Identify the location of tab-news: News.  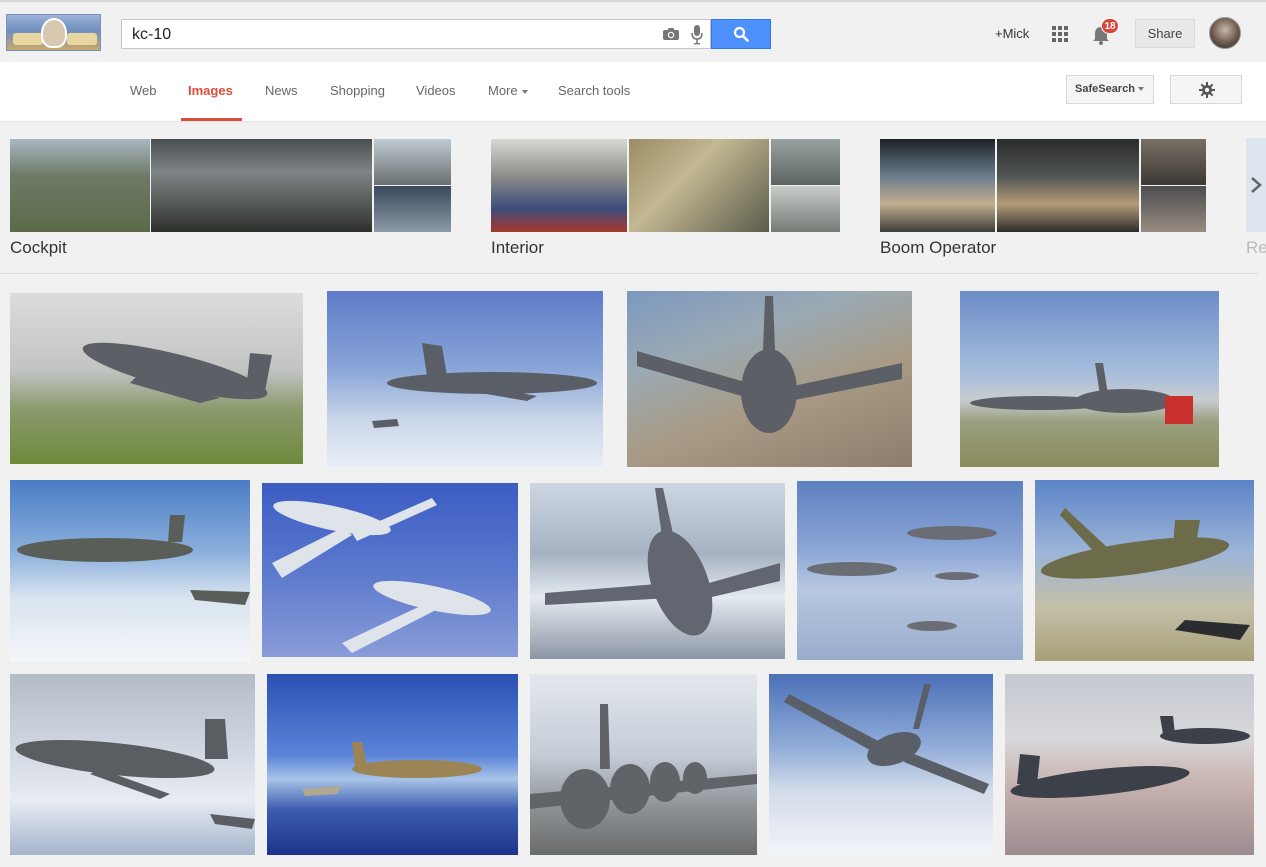
(281, 90).